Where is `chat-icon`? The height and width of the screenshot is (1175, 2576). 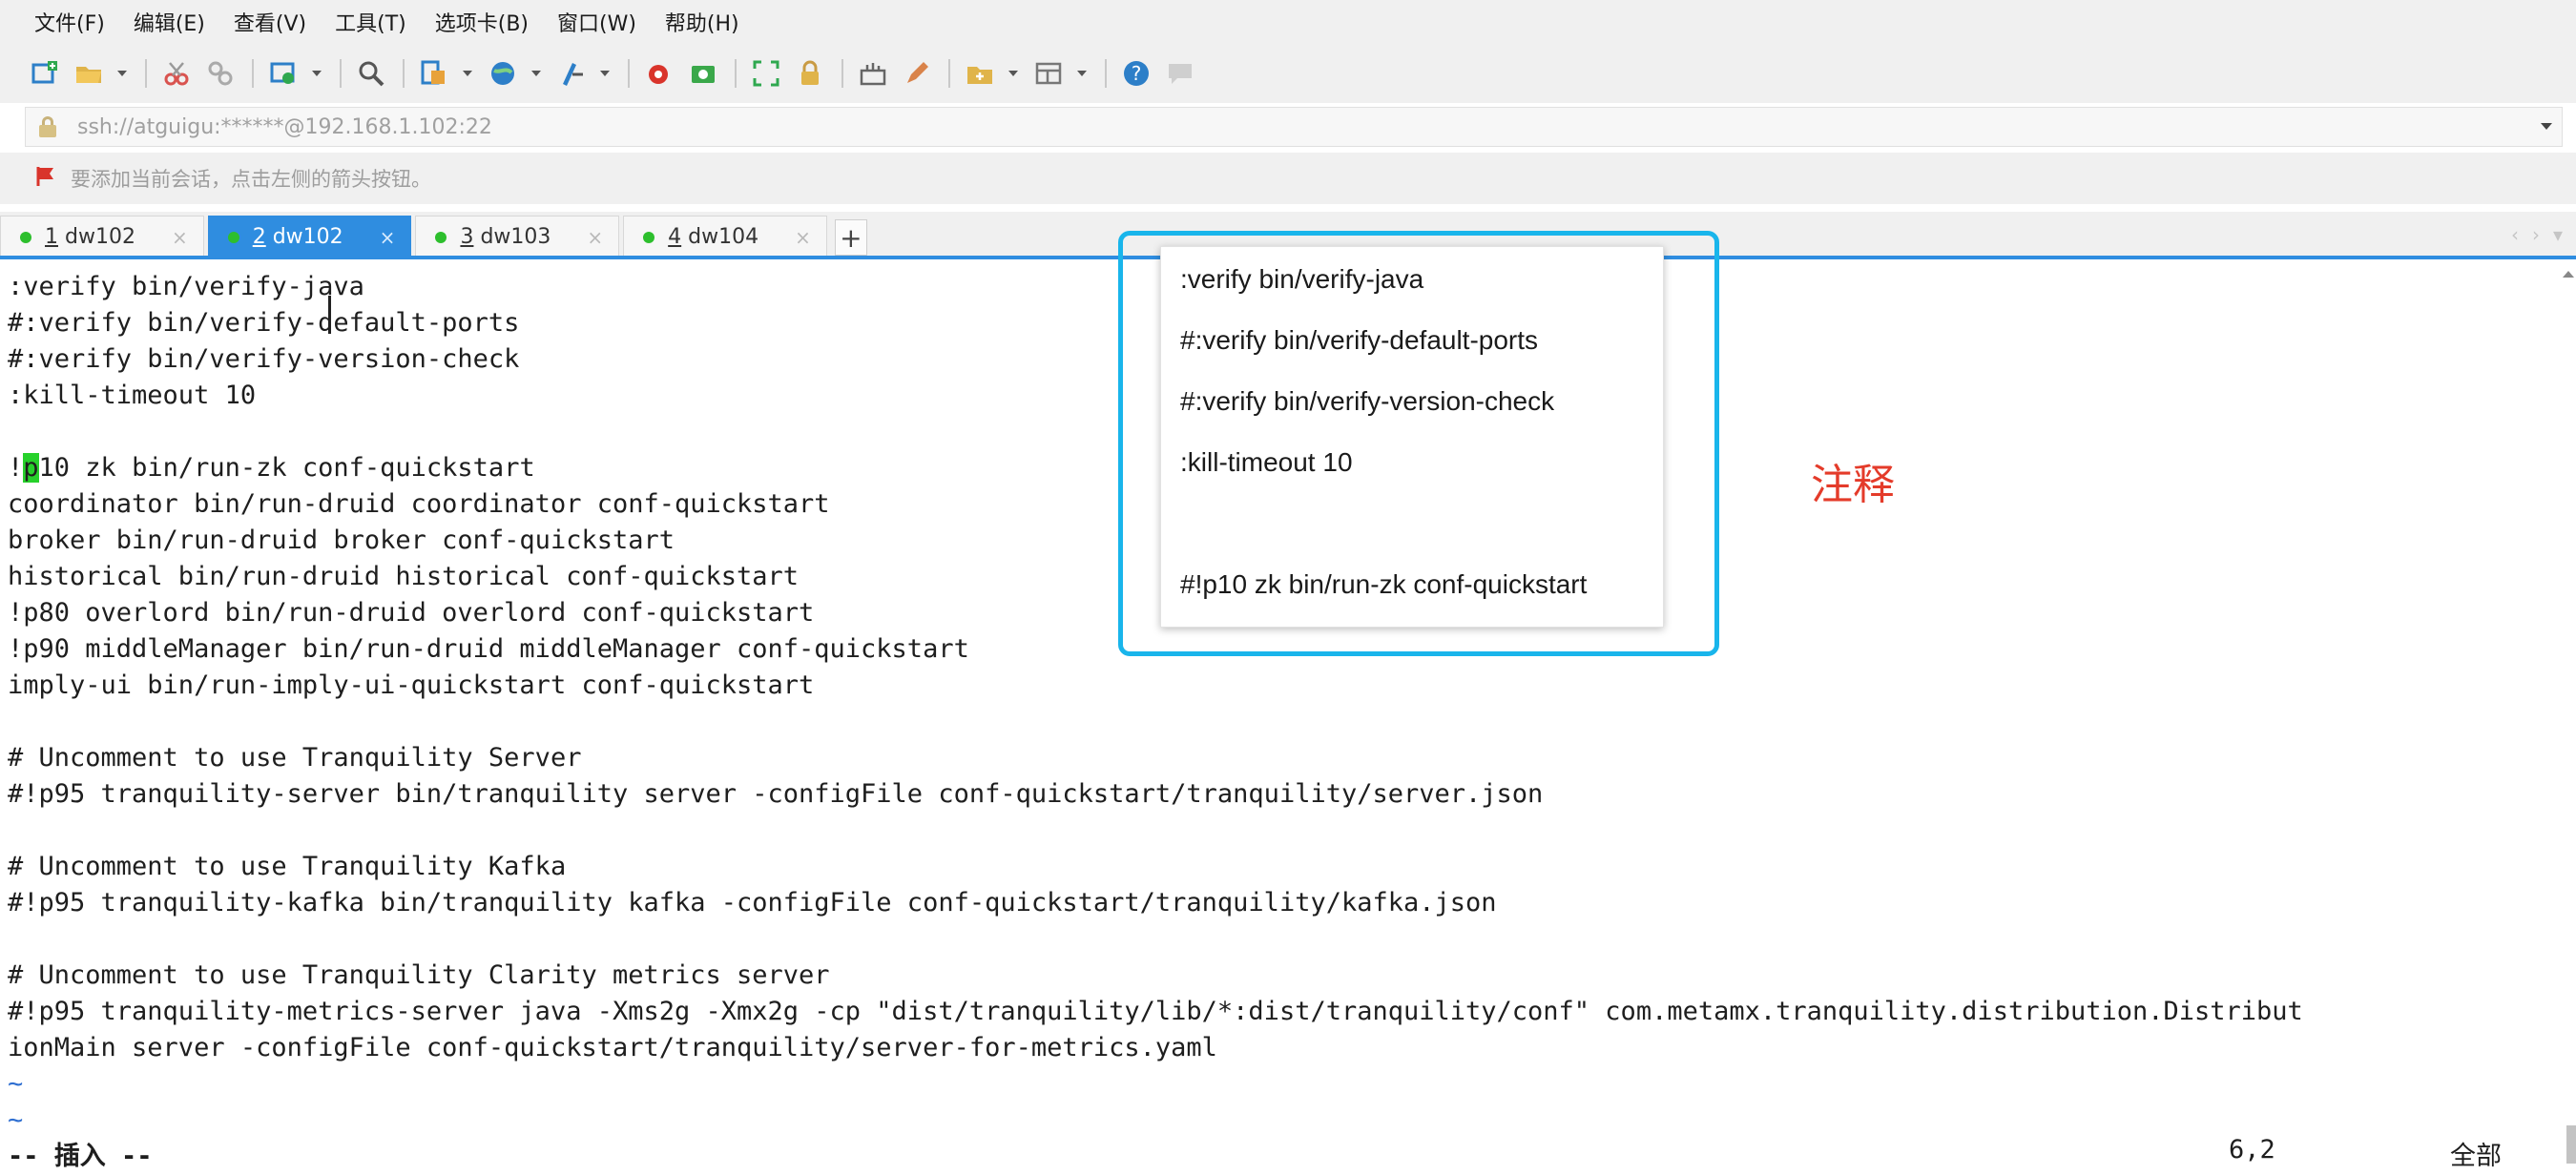 chat-icon is located at coordinates (1180, 74).